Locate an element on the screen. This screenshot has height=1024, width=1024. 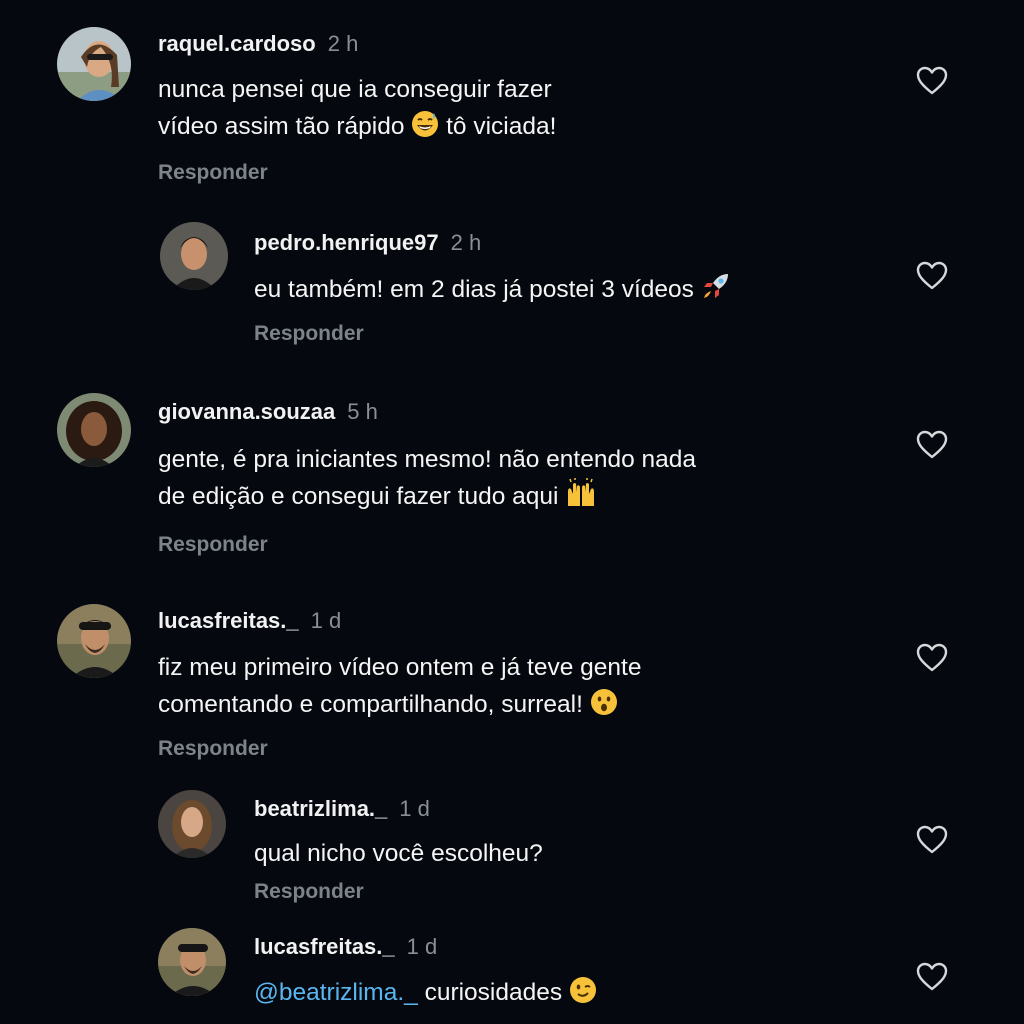
mention-link: @beatrizlima._ is located at coordinates (336, 992).